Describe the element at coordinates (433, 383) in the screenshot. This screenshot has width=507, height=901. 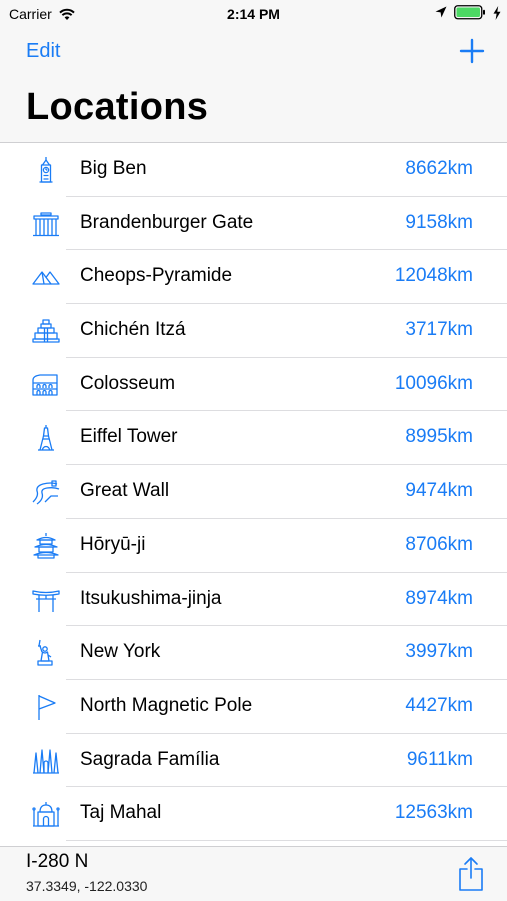
I see `location-distance: 10096km` at that location.